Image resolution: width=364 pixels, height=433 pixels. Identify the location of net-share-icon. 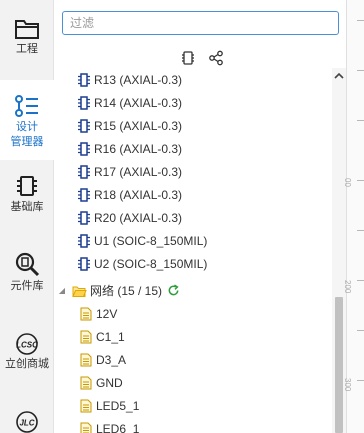
(216, 58).